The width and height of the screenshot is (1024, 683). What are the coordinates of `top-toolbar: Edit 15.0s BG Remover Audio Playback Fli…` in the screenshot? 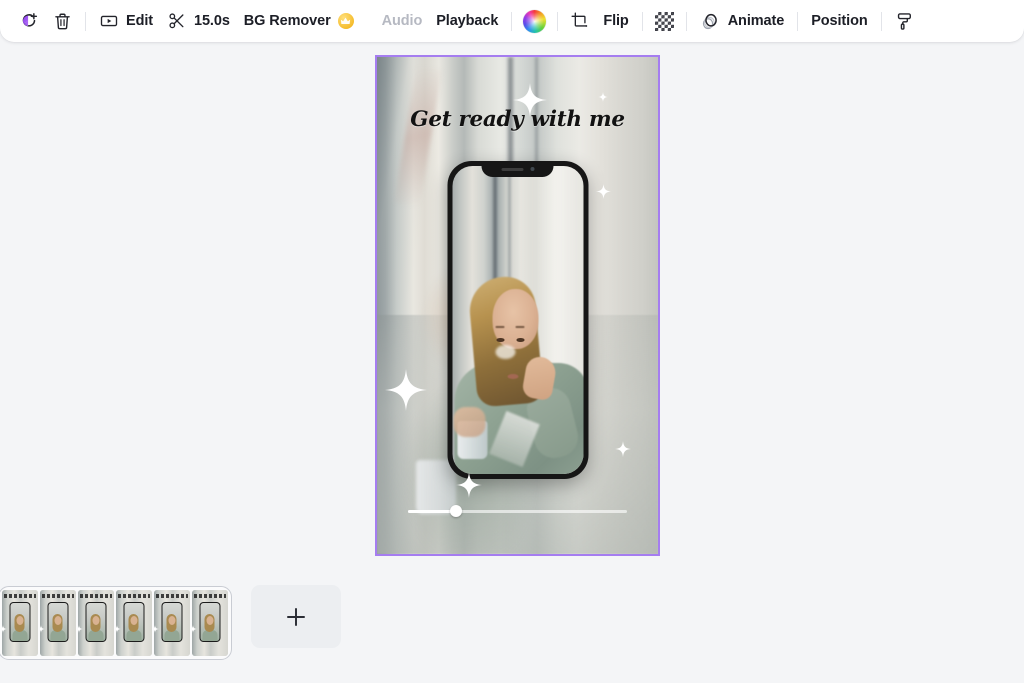 It's located at (512, 21).